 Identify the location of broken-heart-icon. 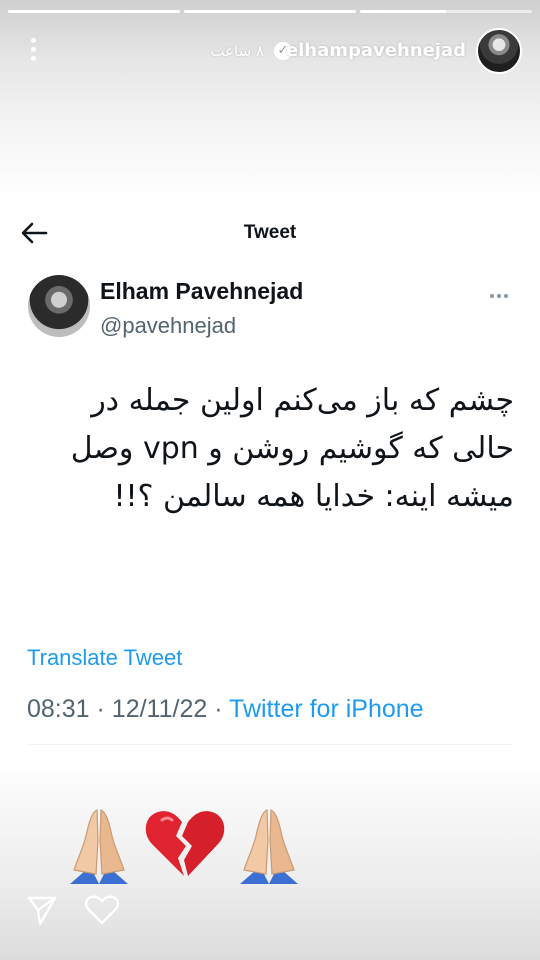
(185, 843).